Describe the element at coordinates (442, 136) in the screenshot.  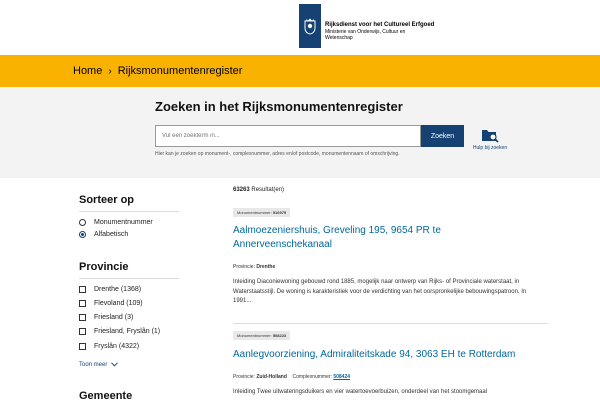
I see `search-button: Zoeken` at that location.